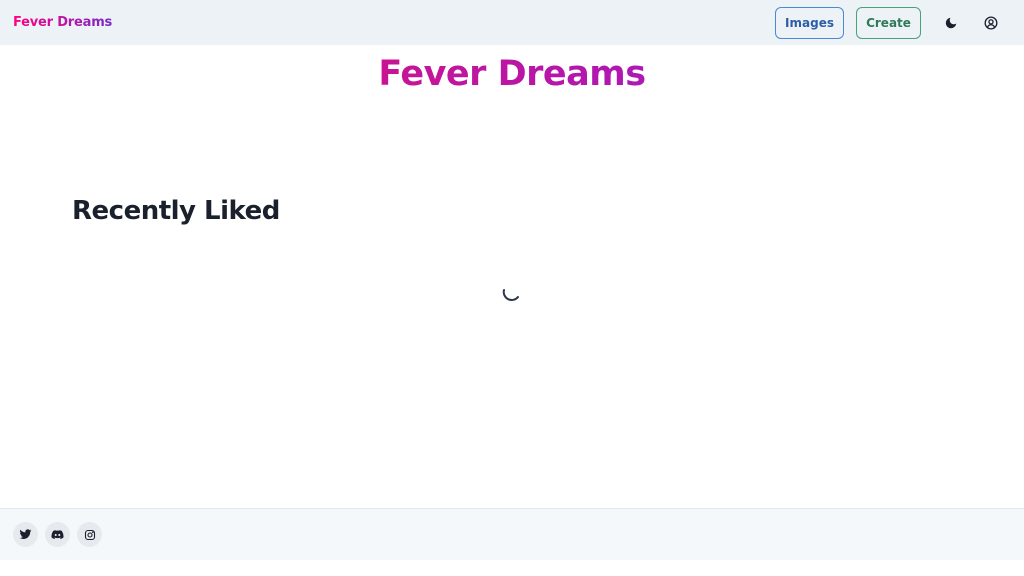 Image resolution: width=1024 pixels, height=576 pixels. Describe the element at coordinates (62, 22) in the screenshot. I see `logo-link: Fever Dreams` at that location.